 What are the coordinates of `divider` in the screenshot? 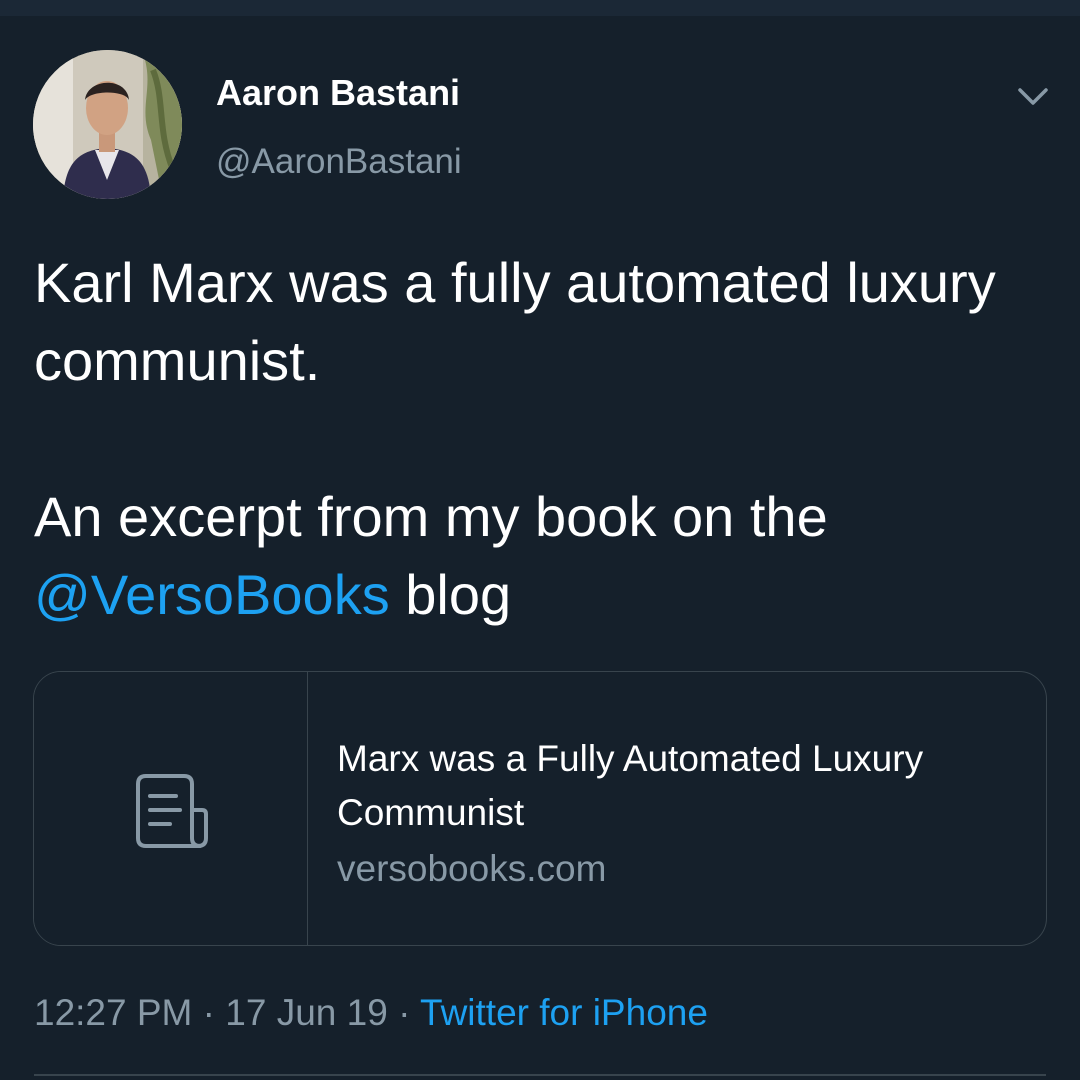 It's located at (540, 1075).